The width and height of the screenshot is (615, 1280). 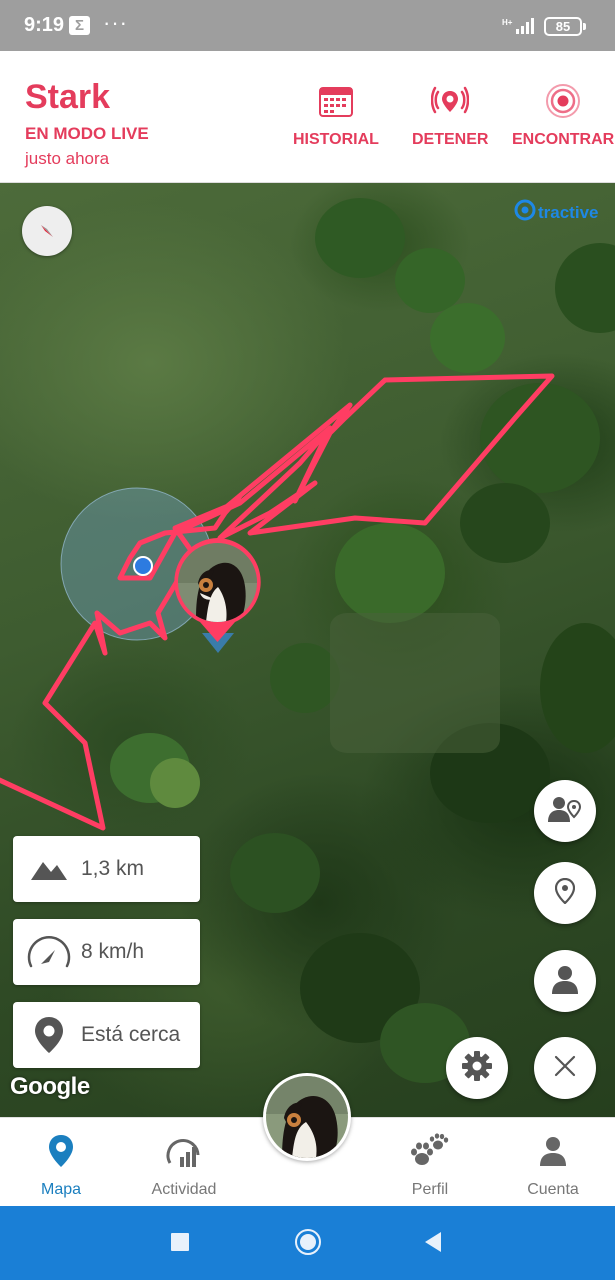 What do you see at coordinates (44, 25) in the screenshot?
I see `status-time: 9:19` at bounding box center [44, 25].